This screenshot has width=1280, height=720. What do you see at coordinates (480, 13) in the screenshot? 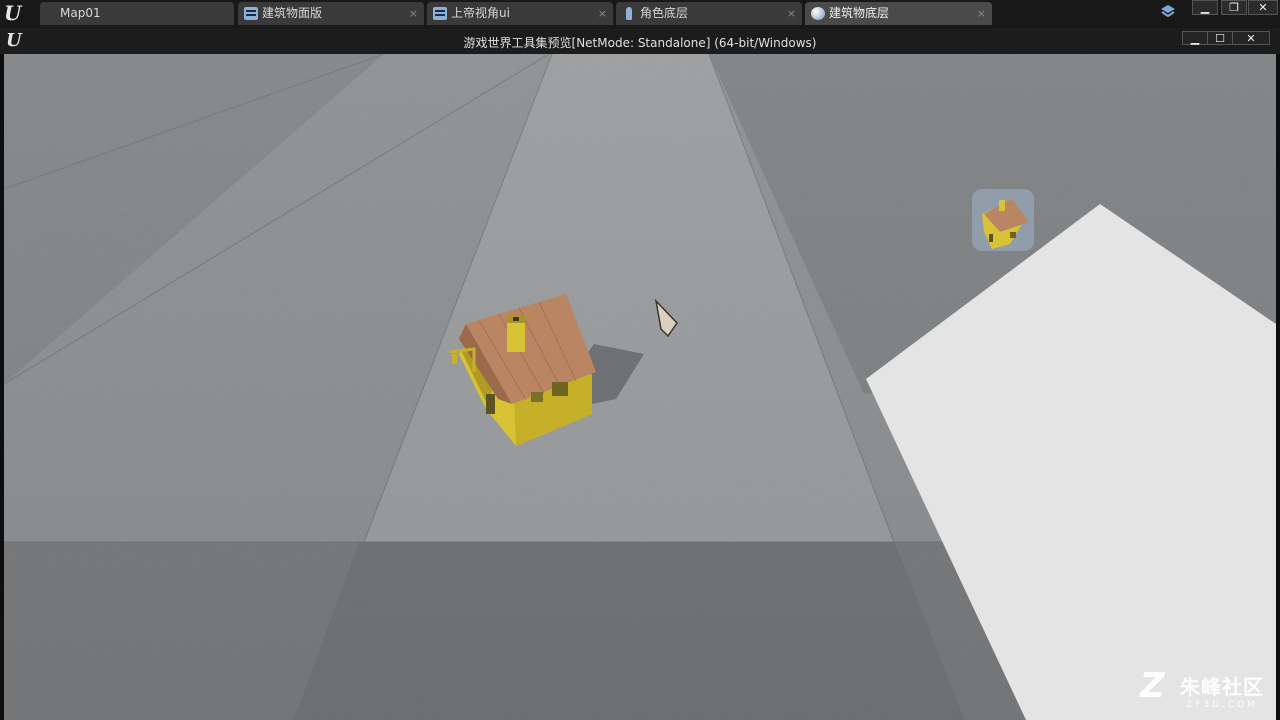
I see `tab-label: 上帝视角ui` at bounding box center [480, 13].